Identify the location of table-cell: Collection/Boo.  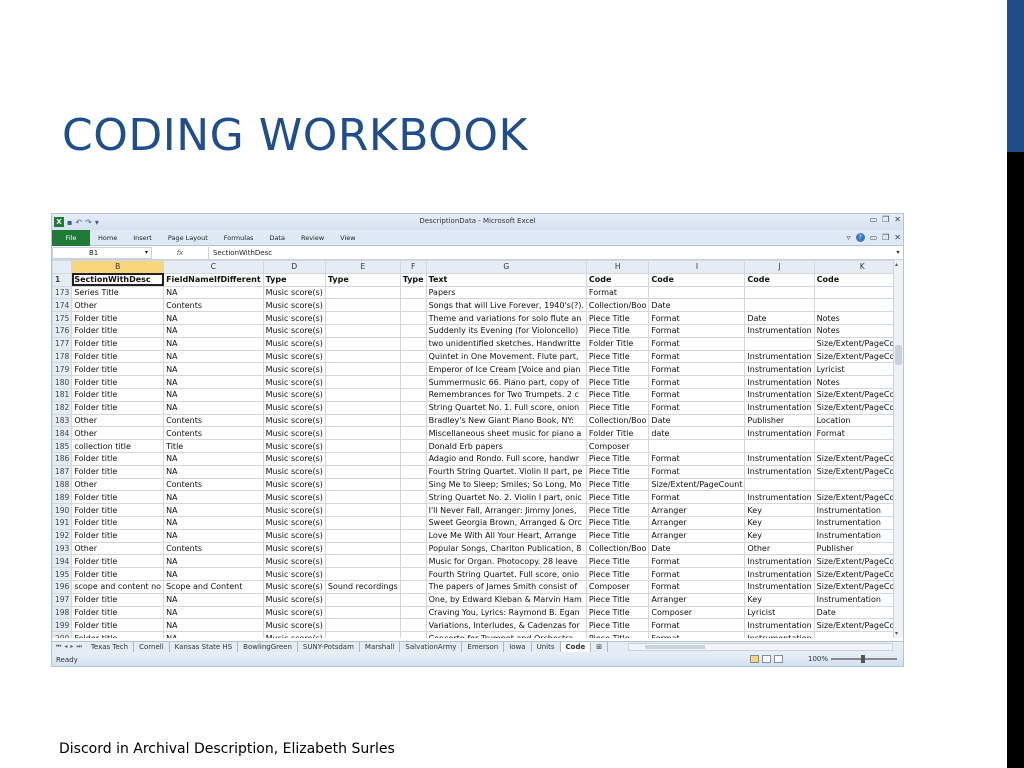
(617, 420).